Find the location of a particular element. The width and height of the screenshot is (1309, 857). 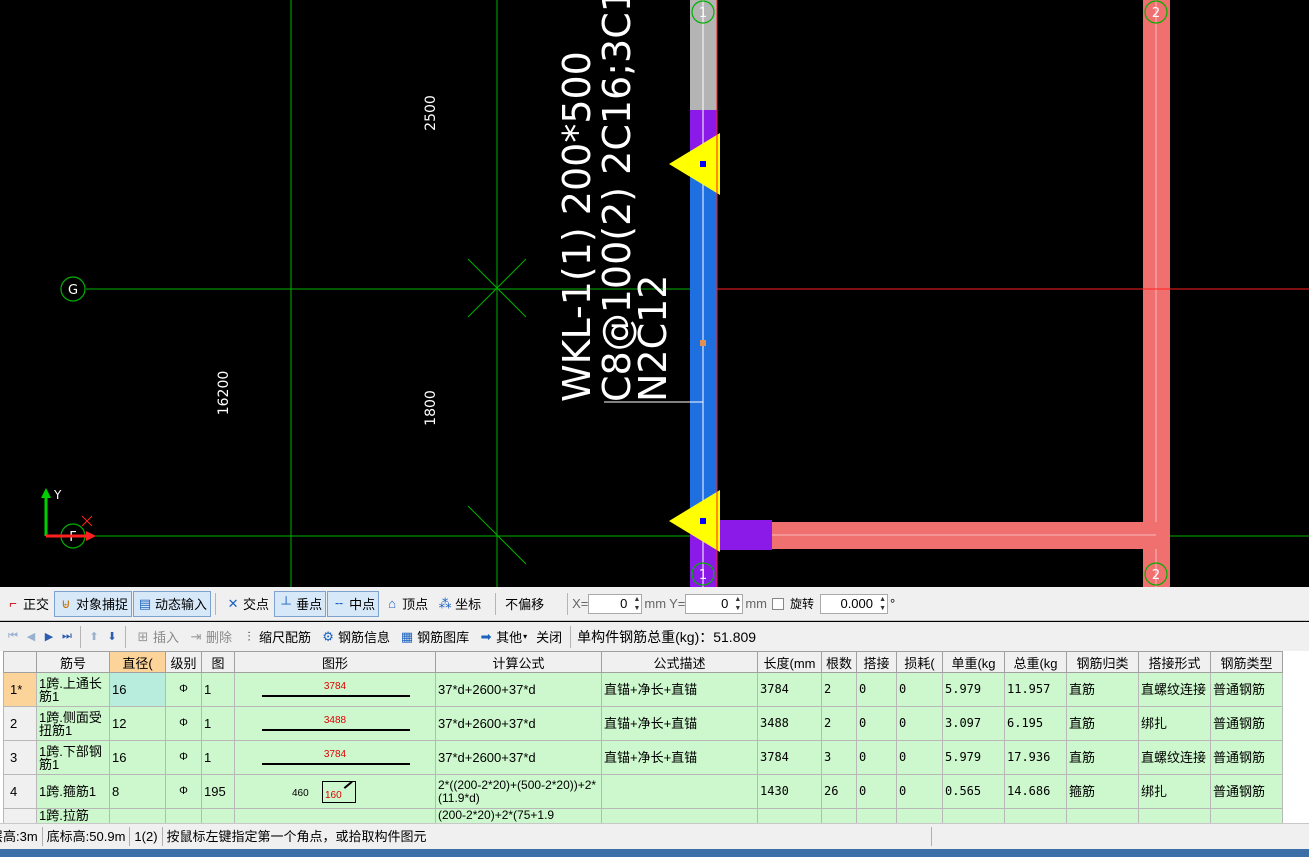

perpendicular-snap-button: ┴ 垂点 is located at coordinates (300, 603).